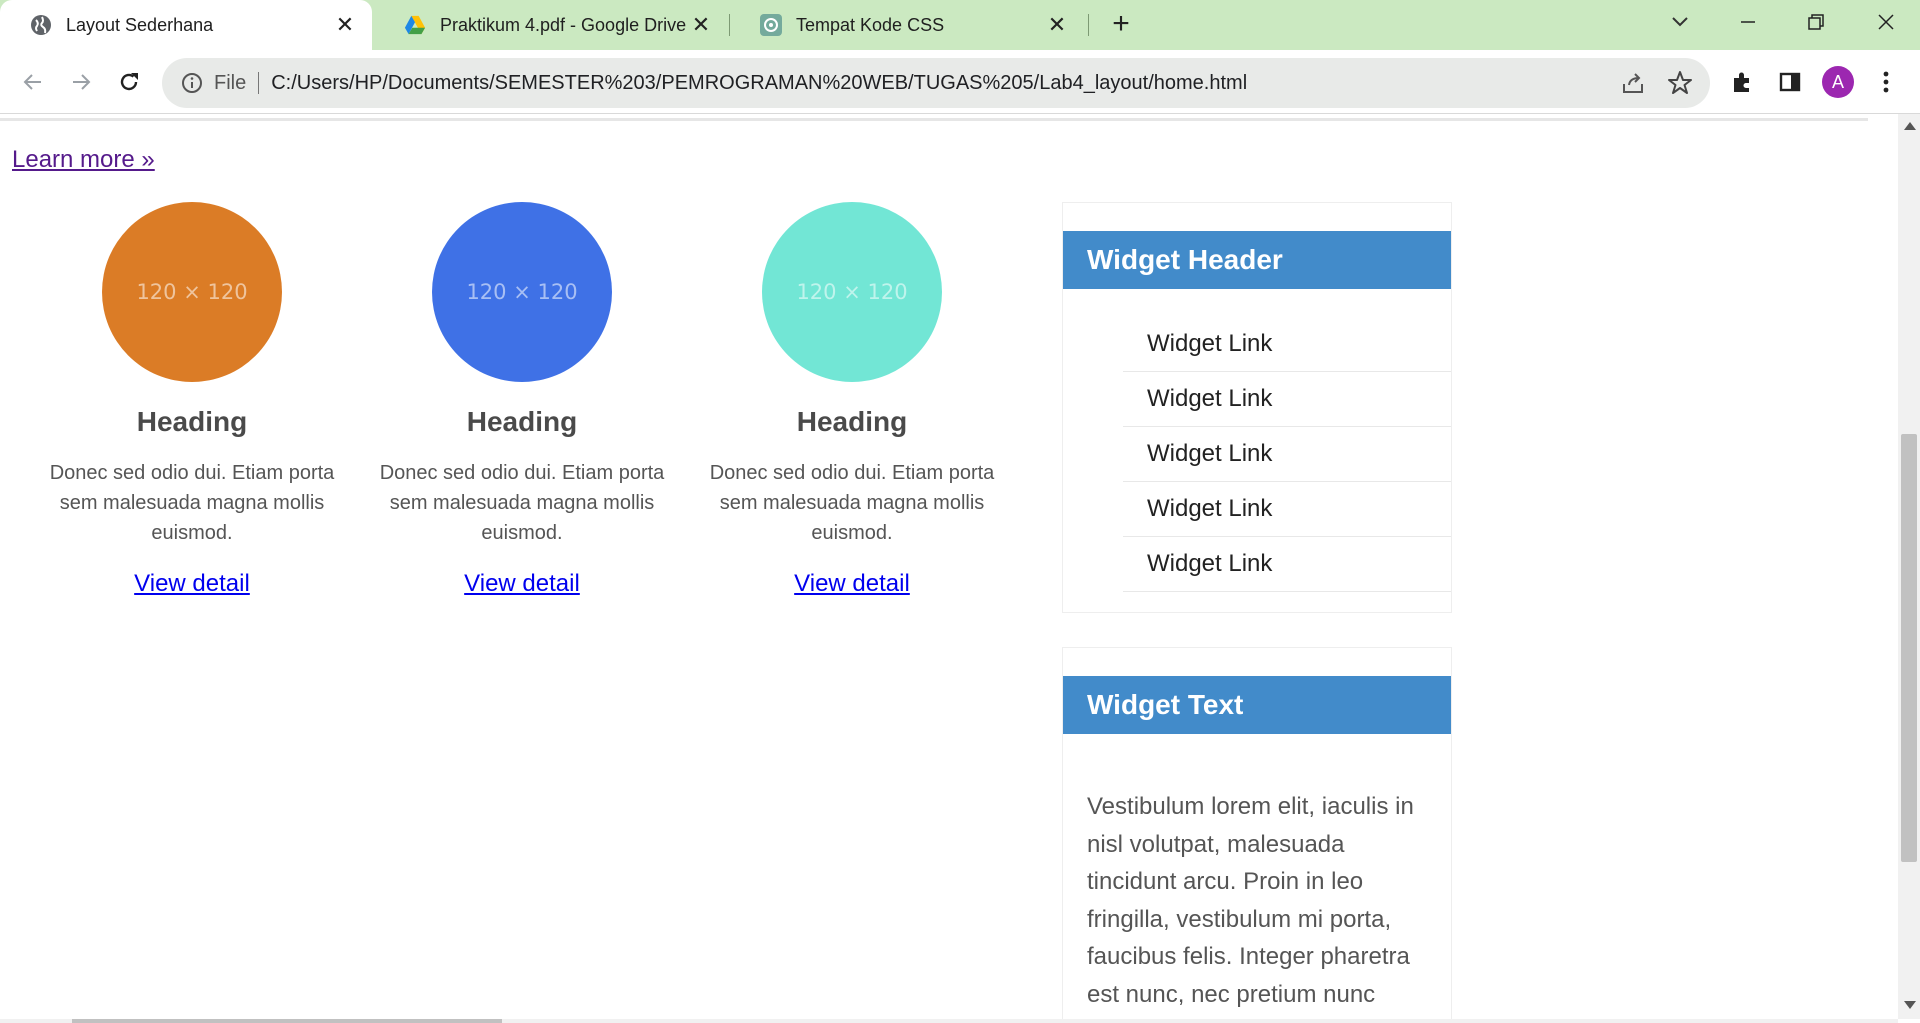  Describe the element at coordinates (230, 82) in the screenshot. I see `file-scheme-label: File` at that location.